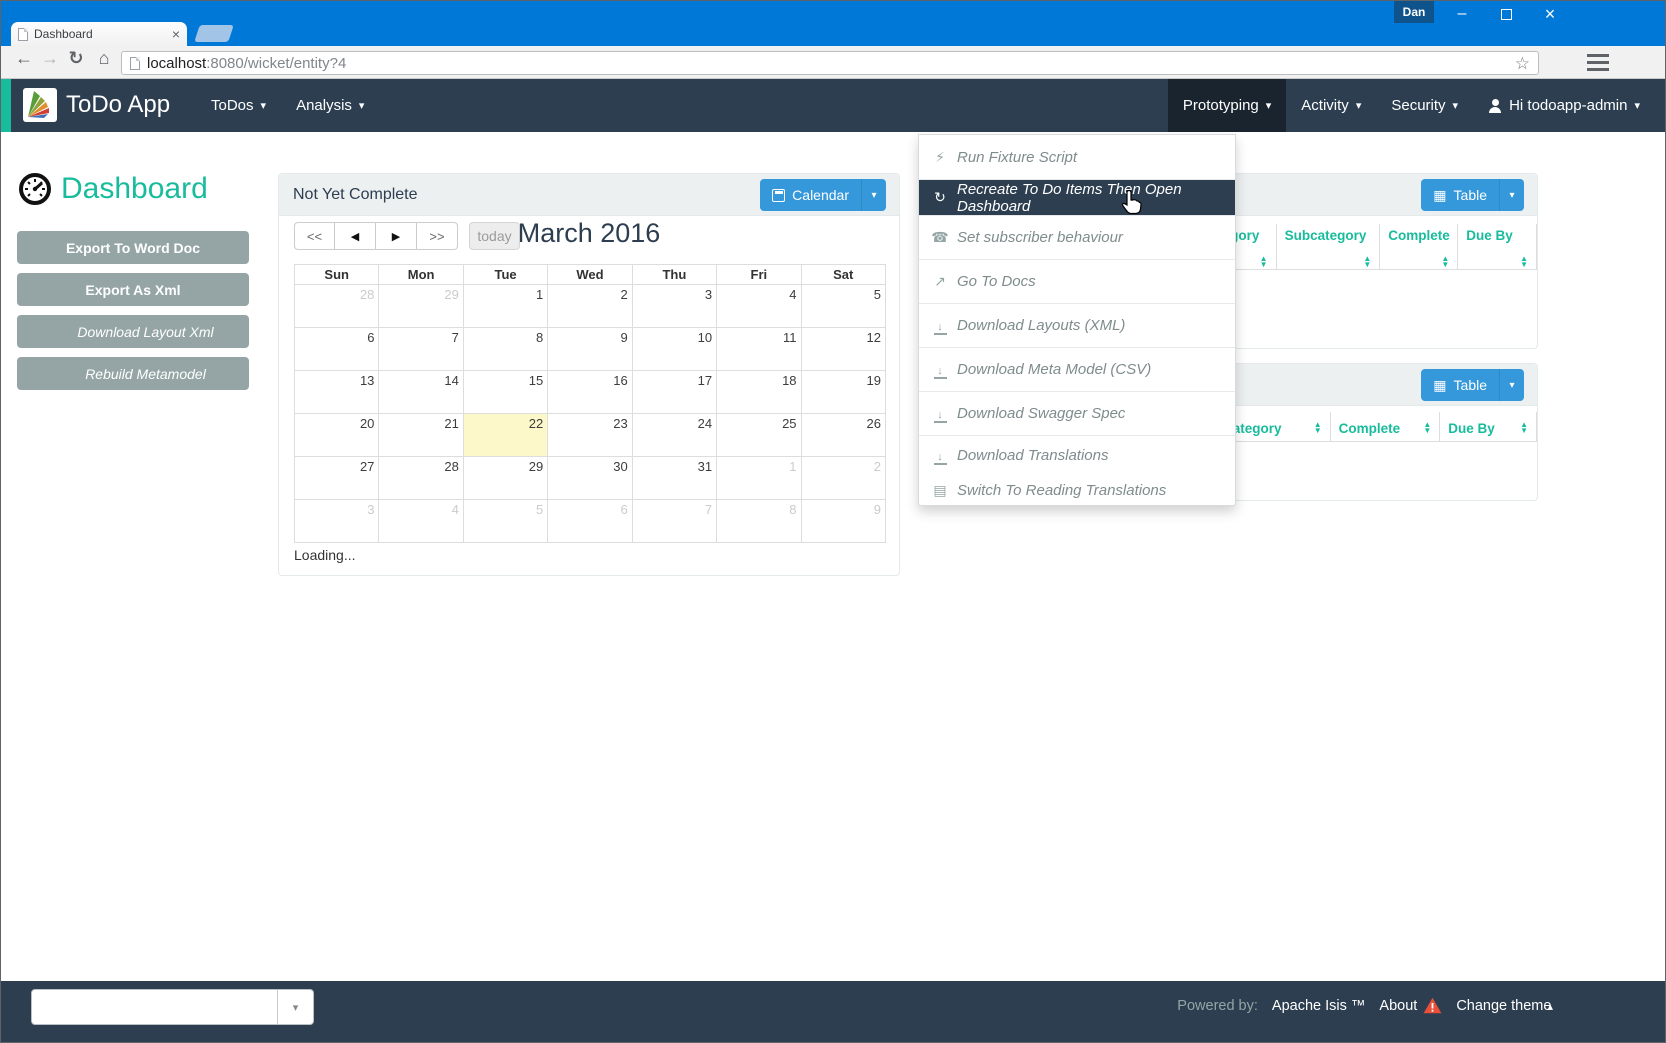 The image size is (1666, 1043). I want to click on change-theme-link: Change theme ▴, so click(1504, 1006).